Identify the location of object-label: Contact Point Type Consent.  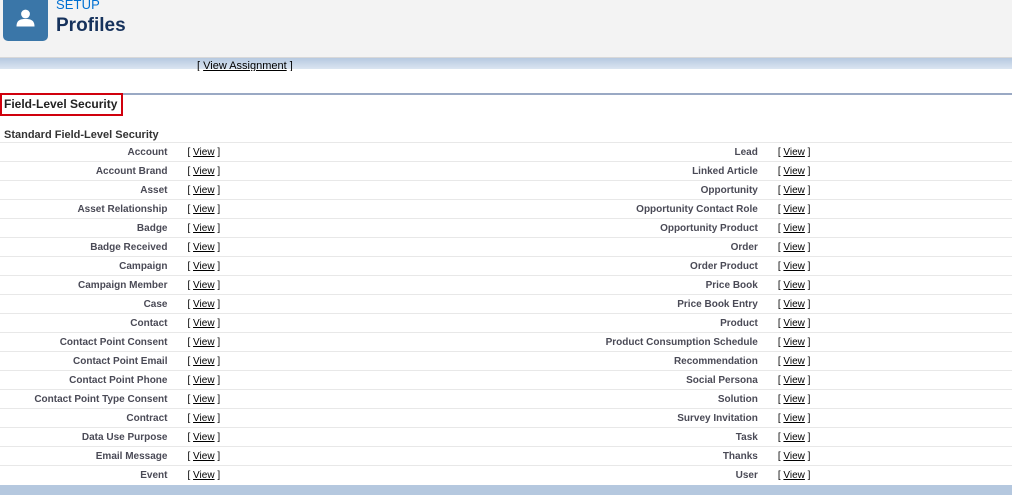
(101, 399).